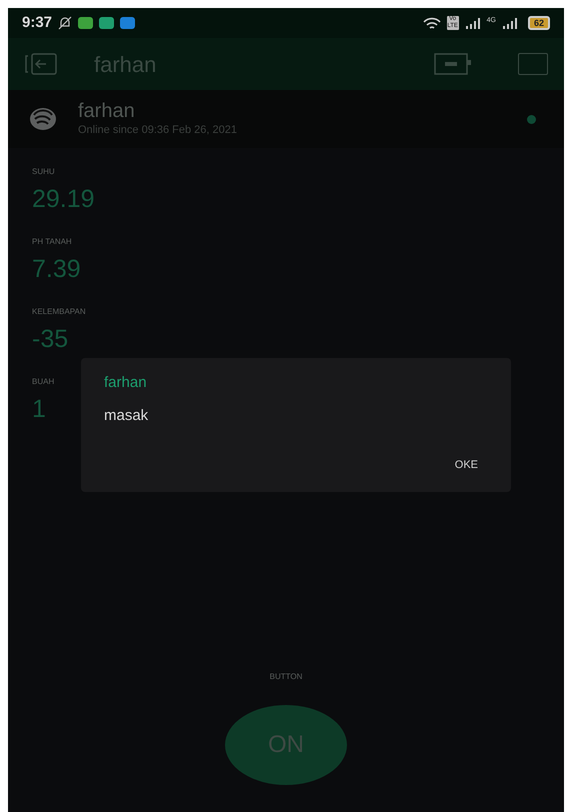 This screenshot has height=812, width=572. I want to click on status-time: 9:37, so click(37, 22).